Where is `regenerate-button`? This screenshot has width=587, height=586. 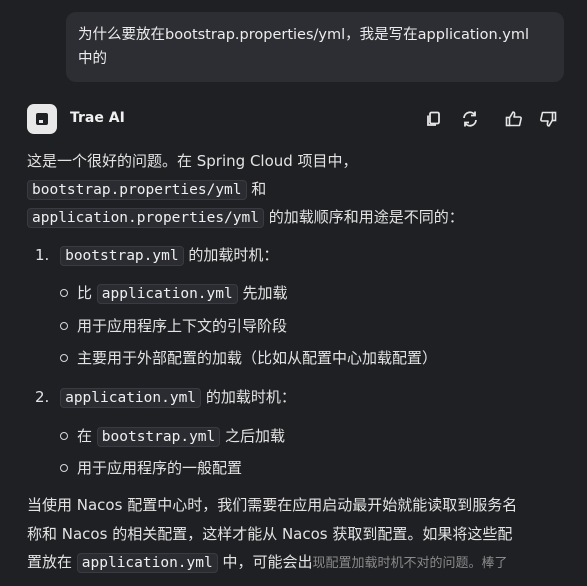 regenerate-button is located at coordinates (470, 119).